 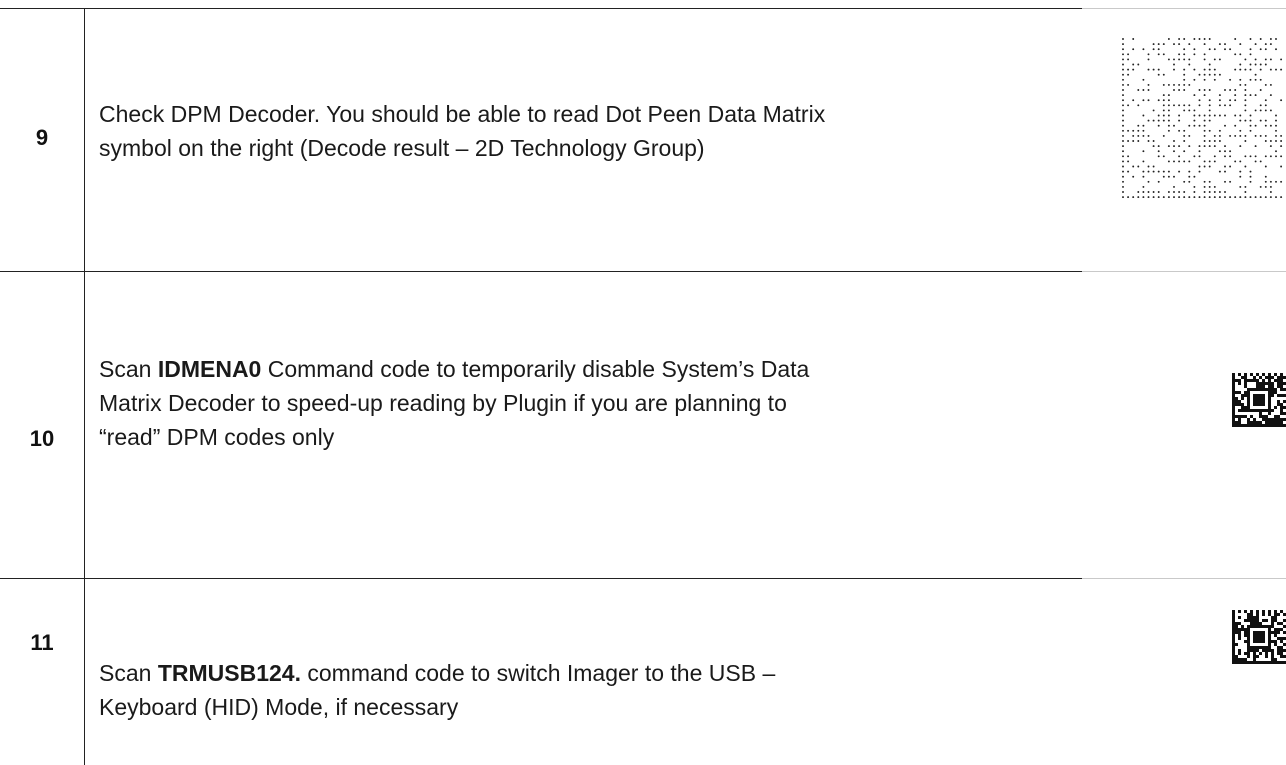 I want to click on dot-peen-symbol, so click(x=1202, y=118).